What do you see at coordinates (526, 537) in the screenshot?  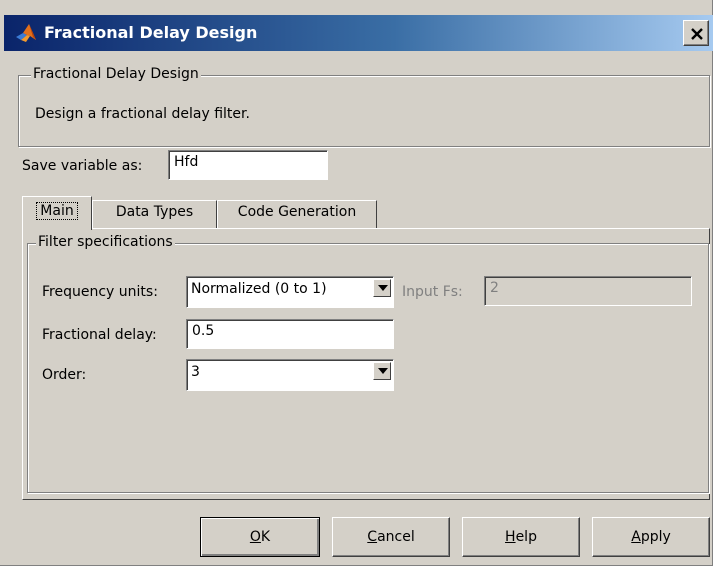 I see `help-label-rest: elp` at bounding box center [526, 537].